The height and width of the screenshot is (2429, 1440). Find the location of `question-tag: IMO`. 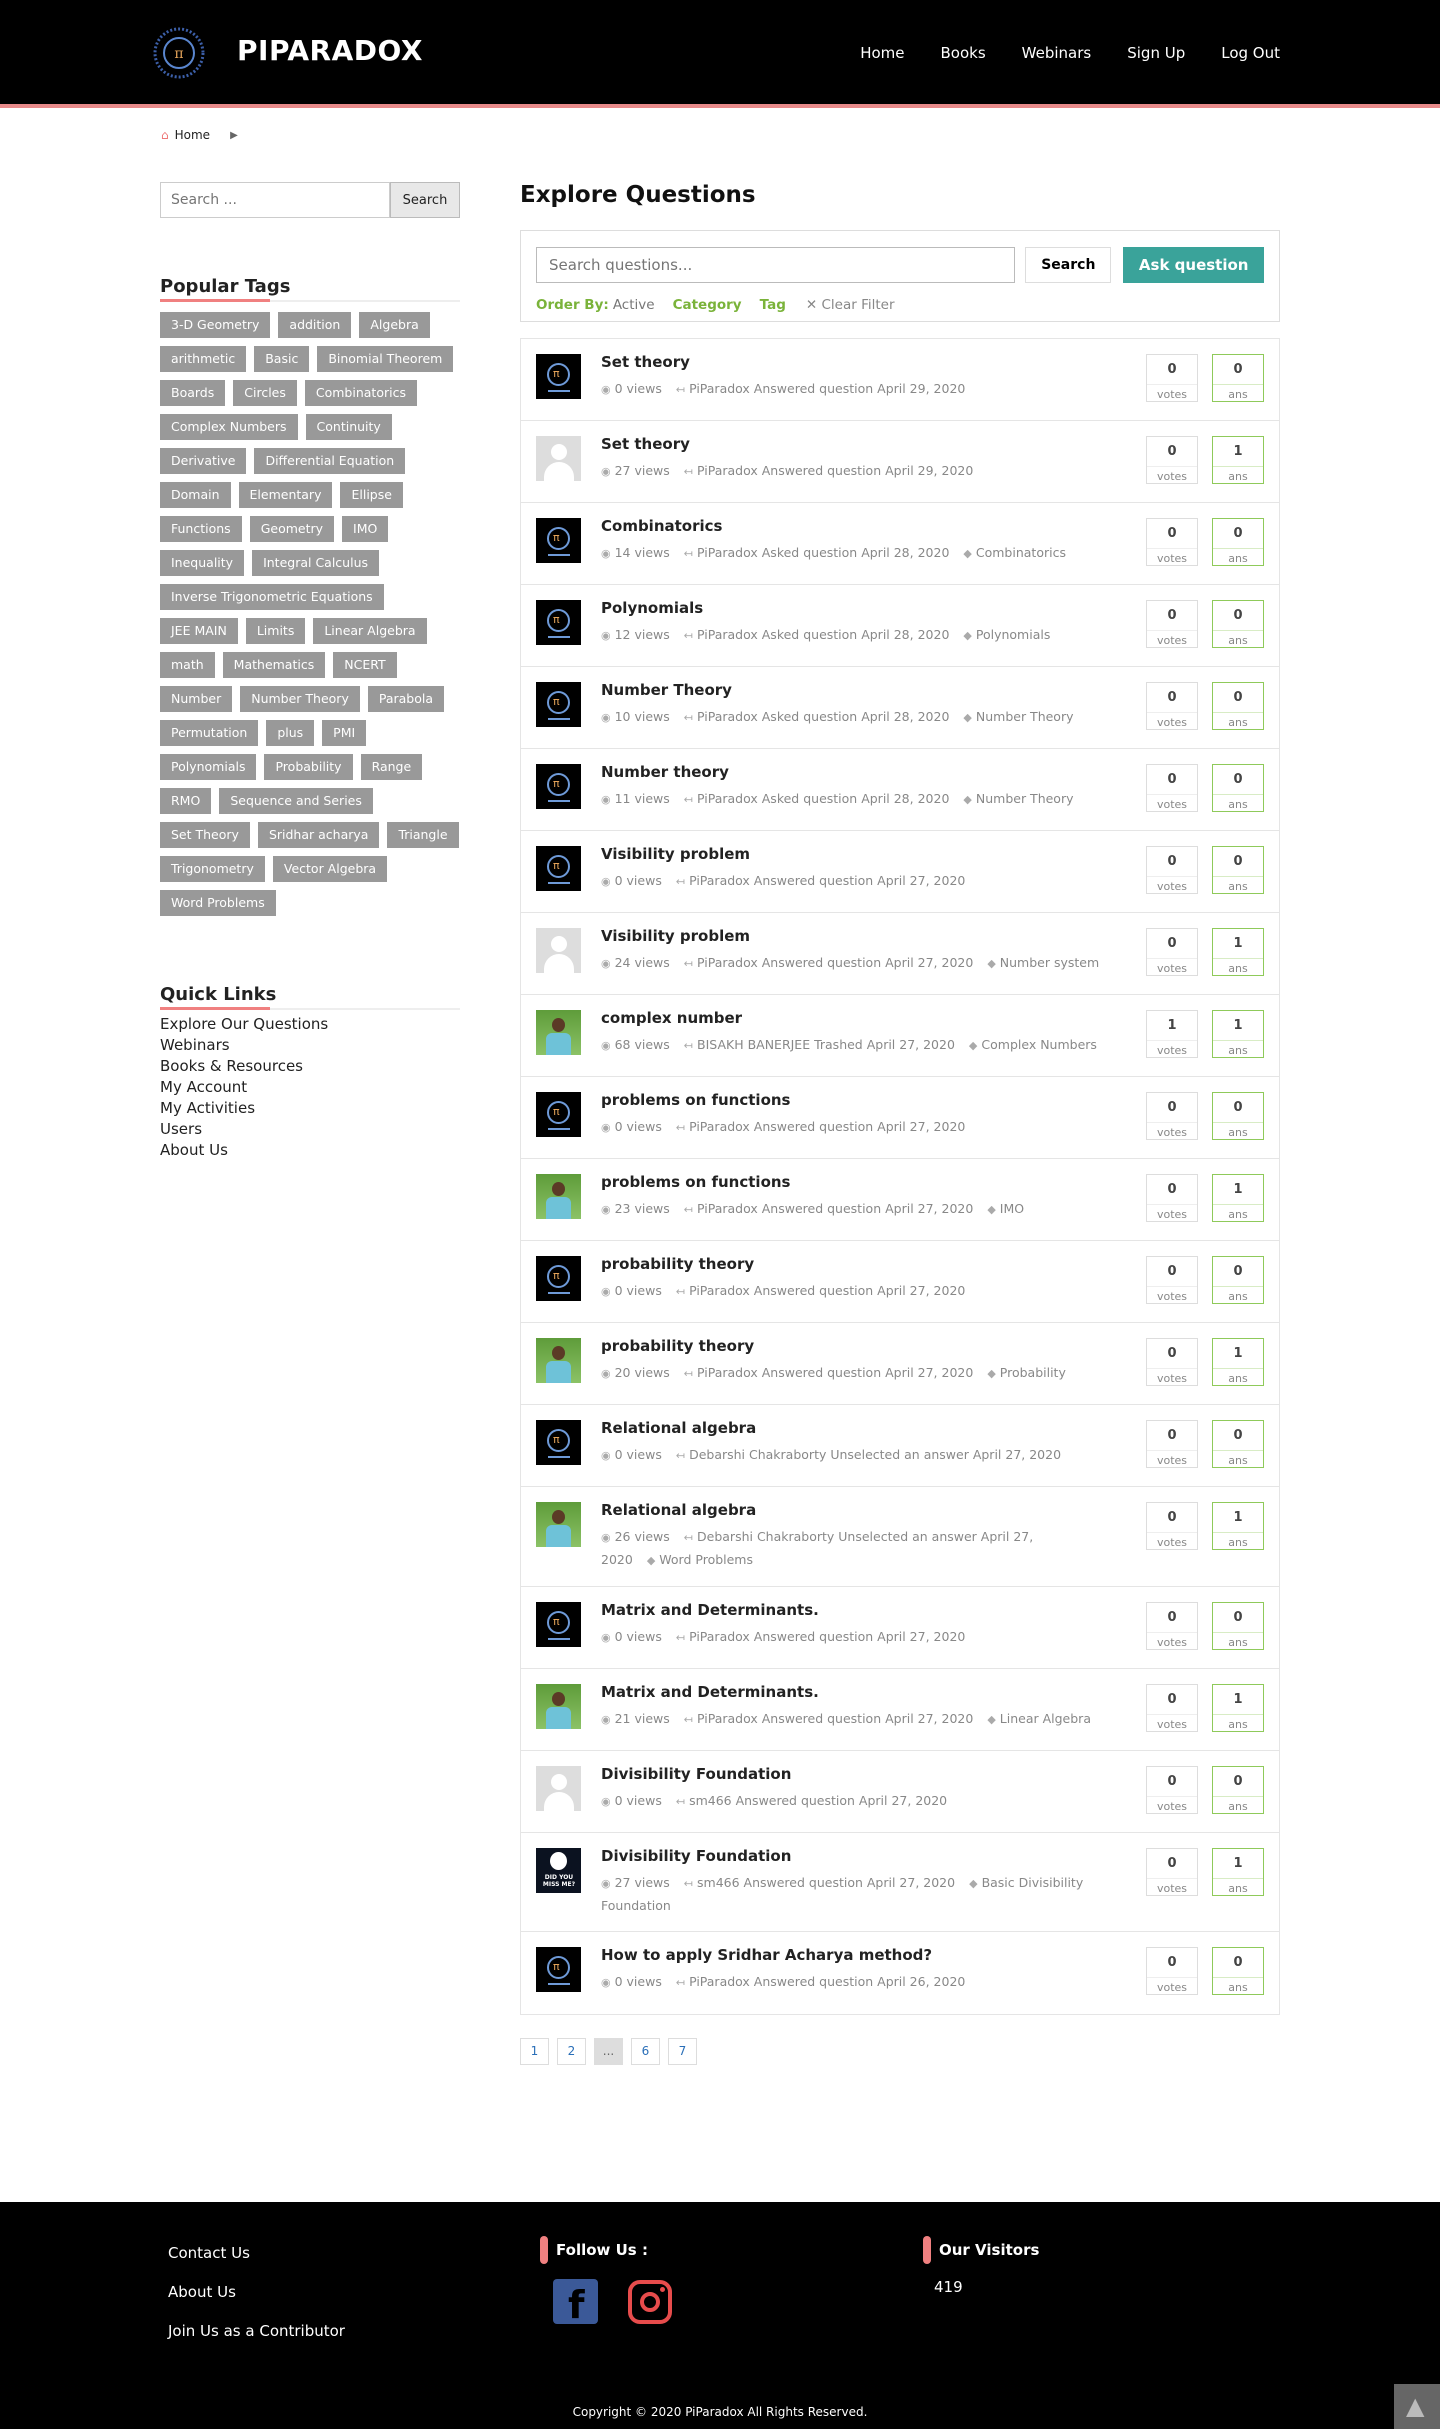

question-tag: IMO is located at coordinates (1012, 1208).